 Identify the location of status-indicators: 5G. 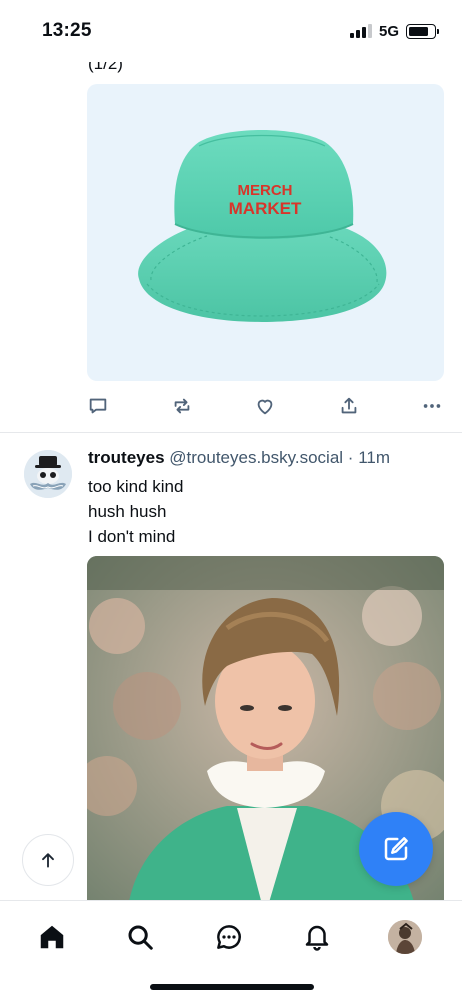
(394, 31).